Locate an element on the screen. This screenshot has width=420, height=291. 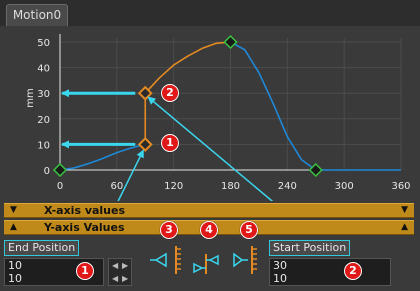
curve-segment-rise is located at coordinates (102, 157).